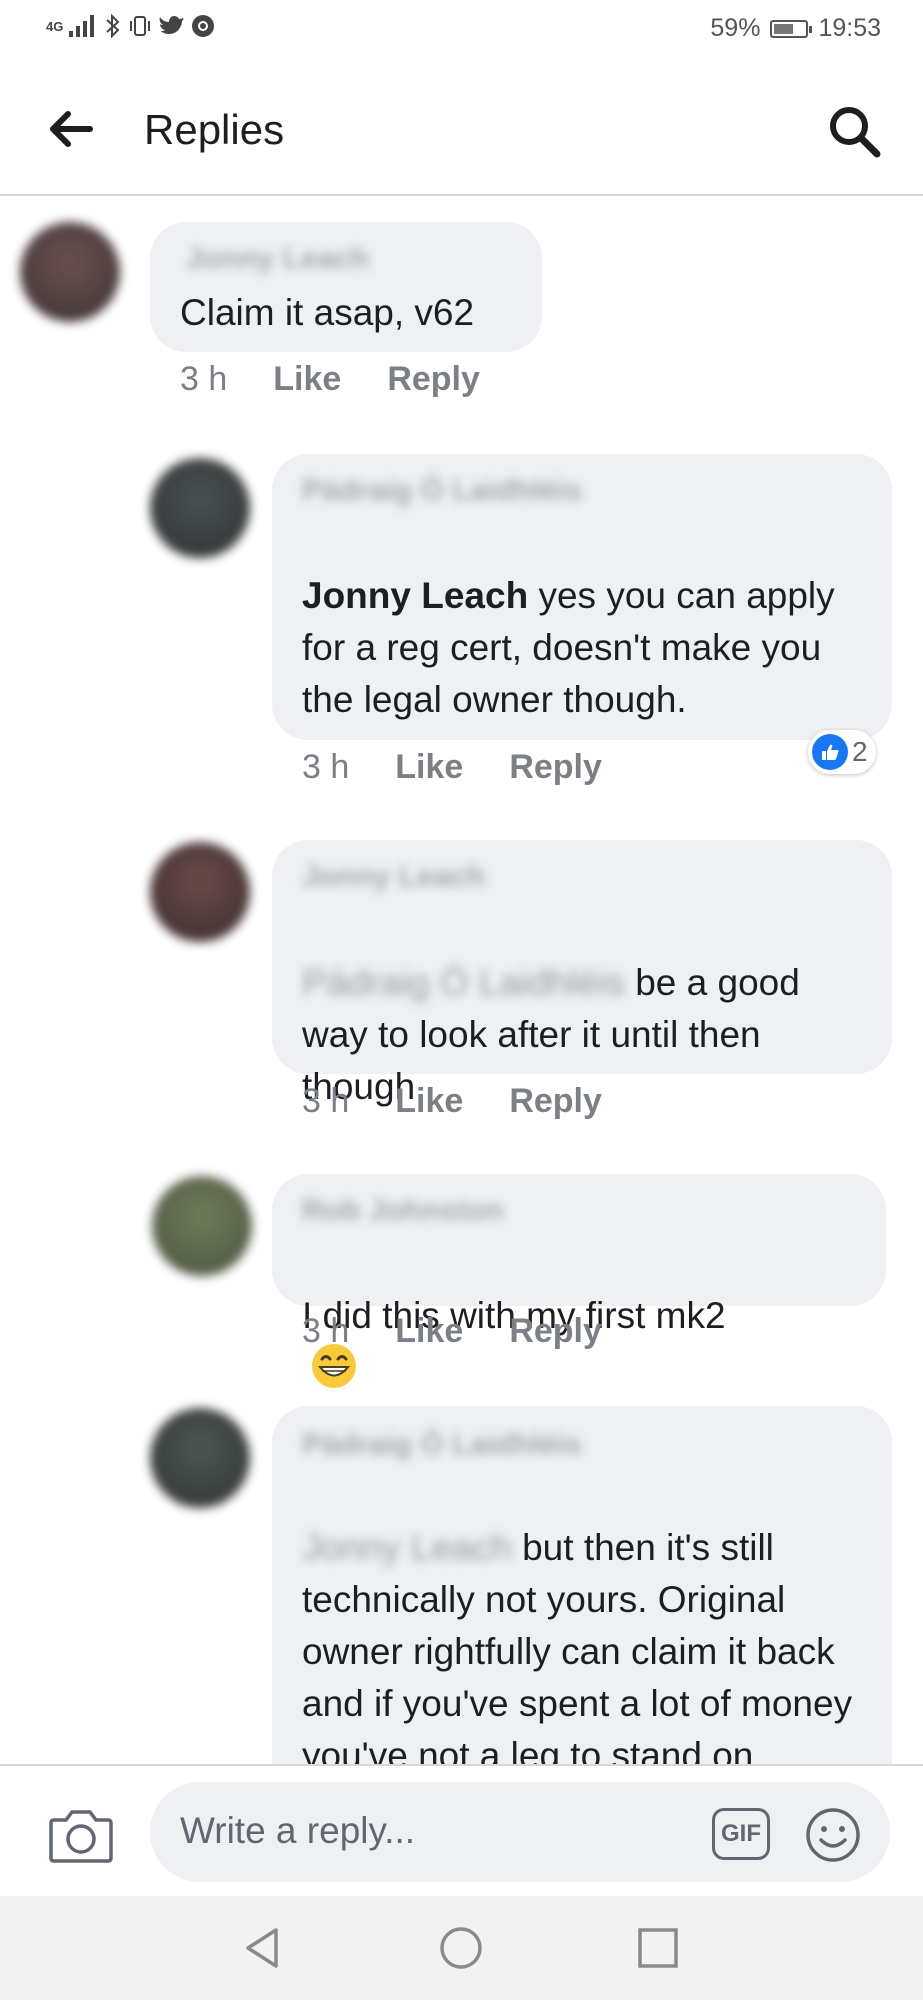 The width and height of the screenshot is (923, 2000). What do you see at coordinates (407, 1548) in the screenshot?
I see `mention-link: Jonny Leach` at bounding box center [407, 1548].